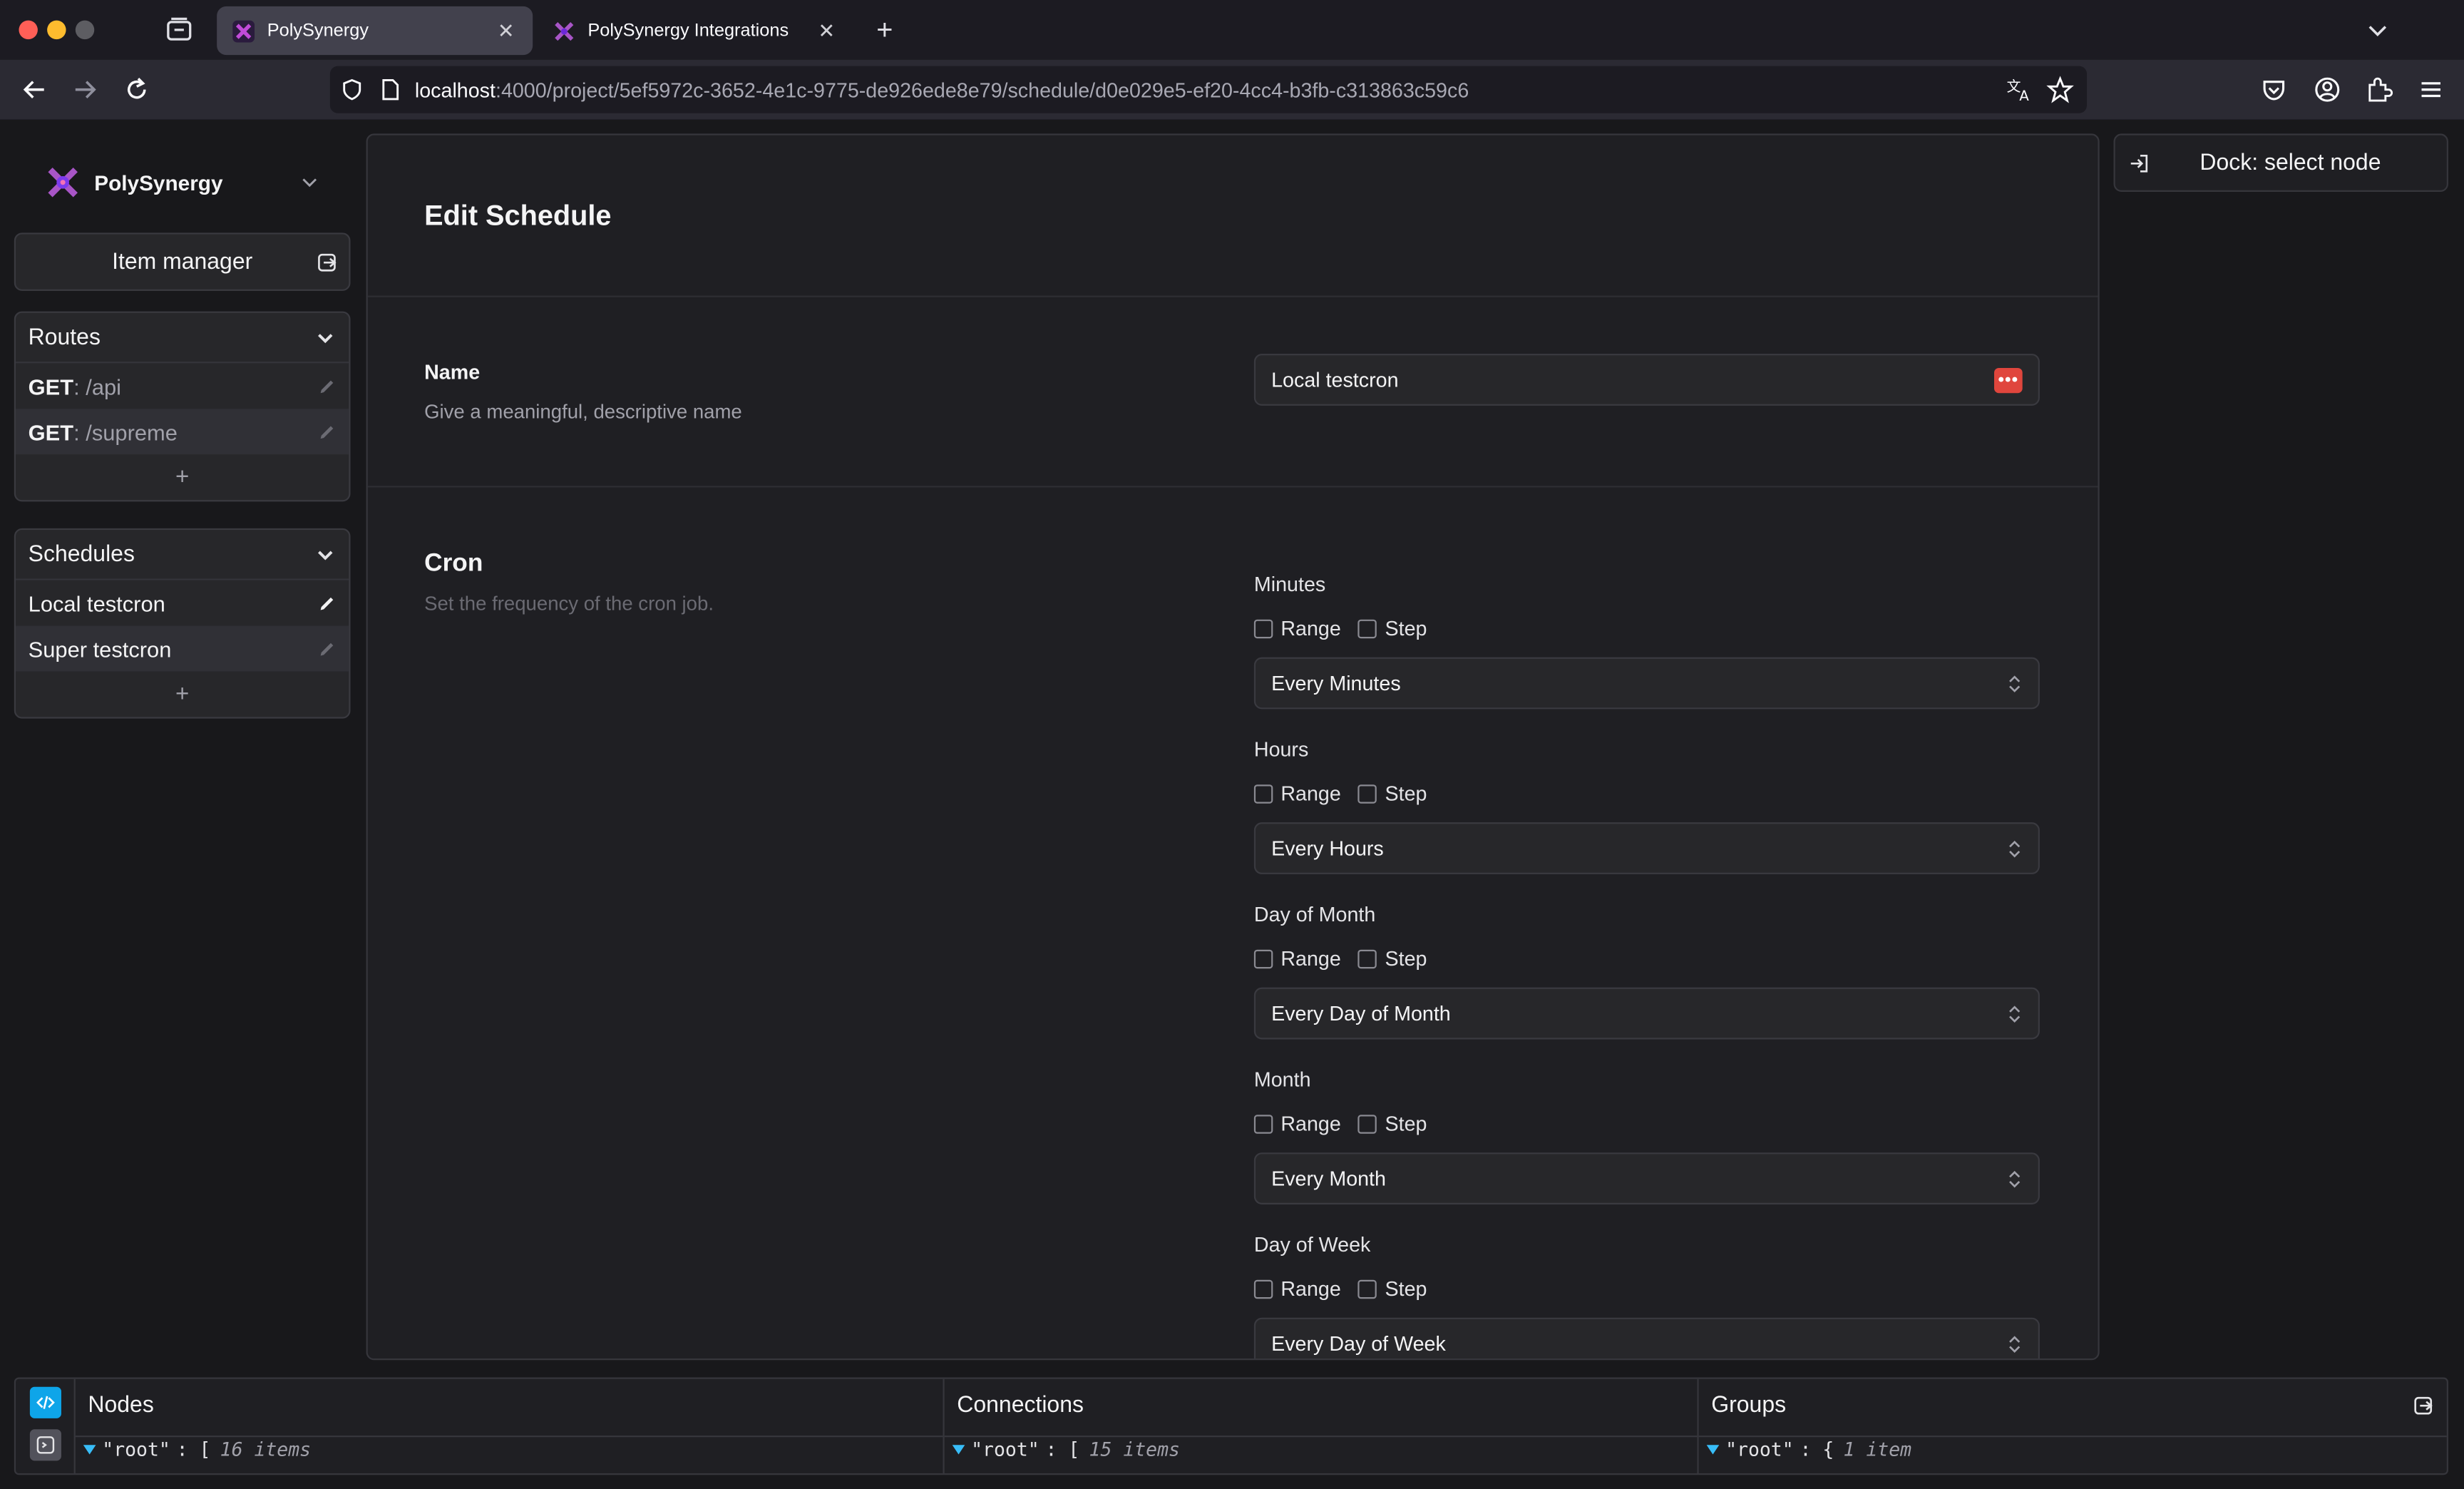 The image size is (2464, 1489). What do you see at coordinates (1263, 1123) in the screenshot?
I see `month-range-checkbox` at bounding box center [1263, 1123].